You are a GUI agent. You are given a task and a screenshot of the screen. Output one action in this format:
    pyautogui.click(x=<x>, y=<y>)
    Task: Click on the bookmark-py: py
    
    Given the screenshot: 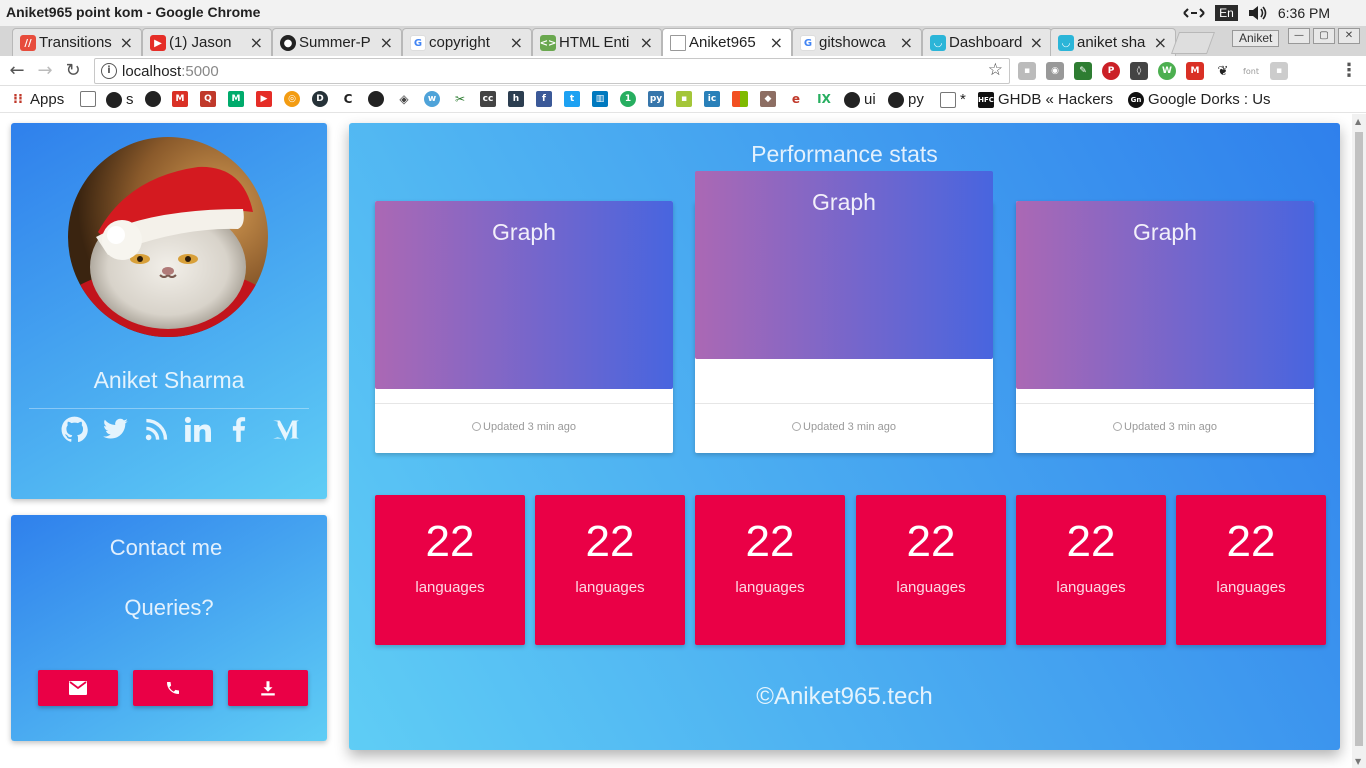 What is the action you would take?
    pyautogui.click(x=906, y=99)
    